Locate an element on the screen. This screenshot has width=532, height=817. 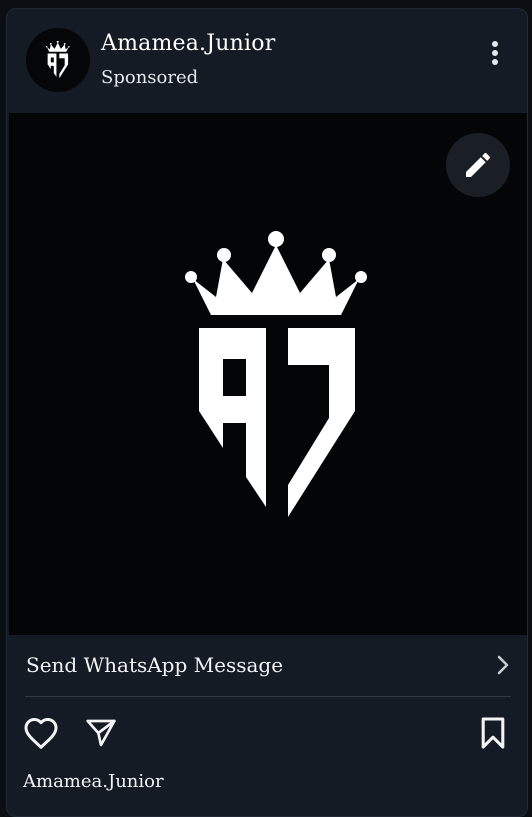
sponsored-label: Sponsored is located at coordinates (150, 77).